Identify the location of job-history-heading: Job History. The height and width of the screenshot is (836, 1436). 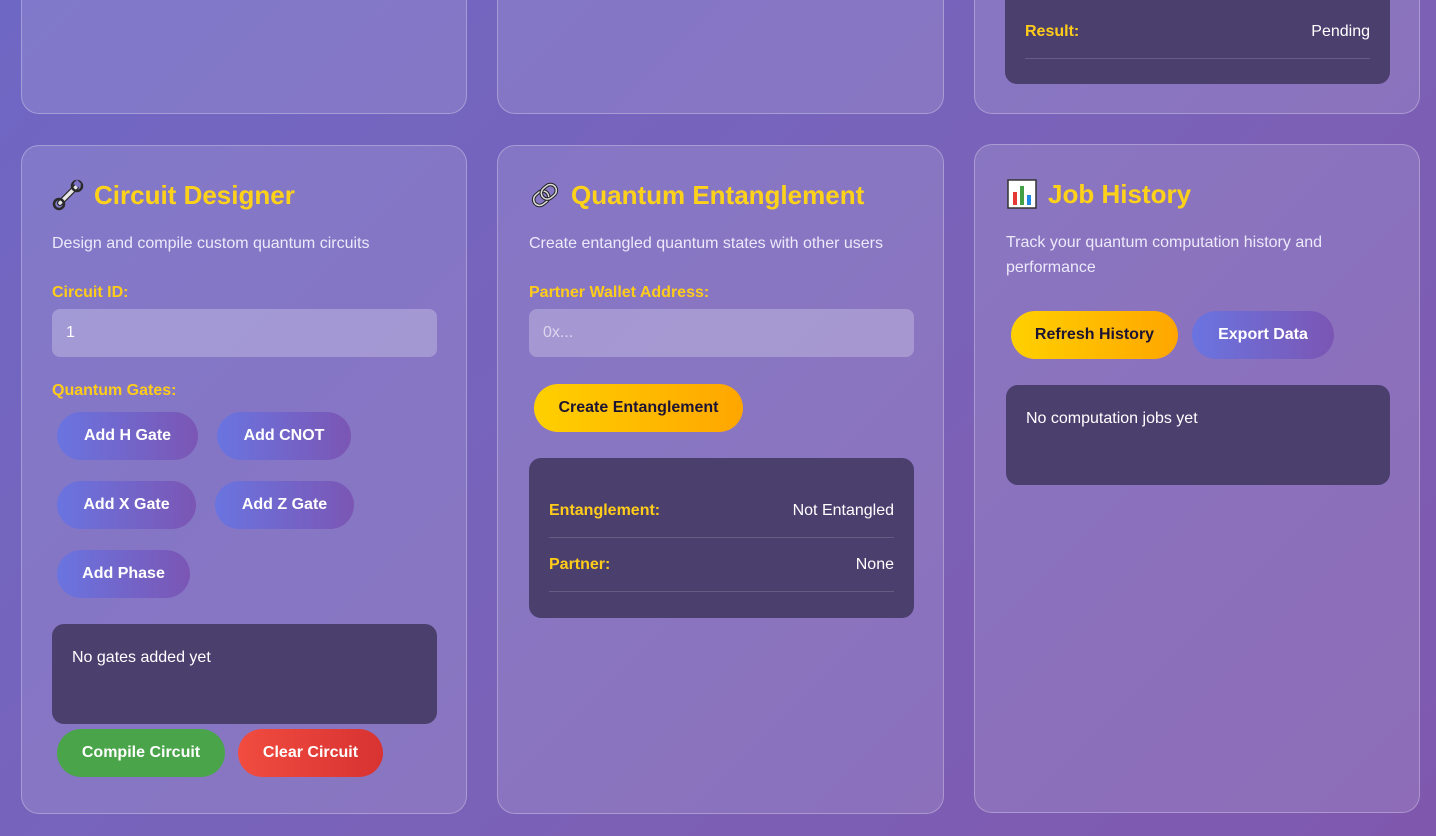
(1120, 193).